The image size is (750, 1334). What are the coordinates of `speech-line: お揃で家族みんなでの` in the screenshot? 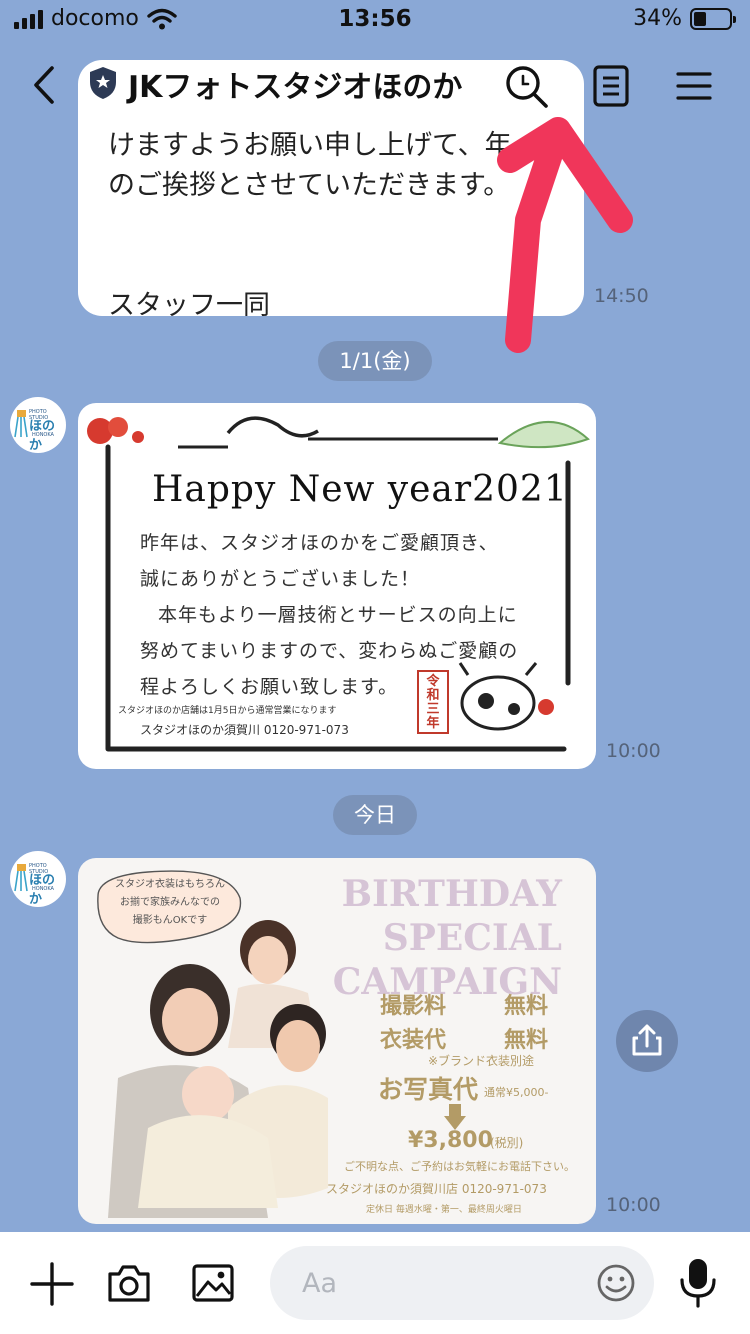 It's located at (170, 902).